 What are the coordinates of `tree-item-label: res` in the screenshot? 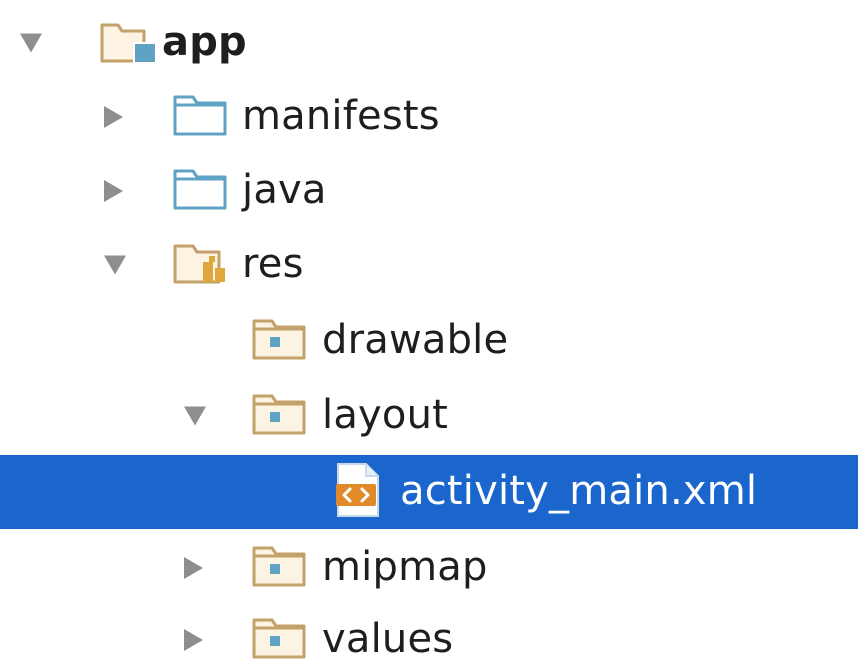 It's located at (273, 264).